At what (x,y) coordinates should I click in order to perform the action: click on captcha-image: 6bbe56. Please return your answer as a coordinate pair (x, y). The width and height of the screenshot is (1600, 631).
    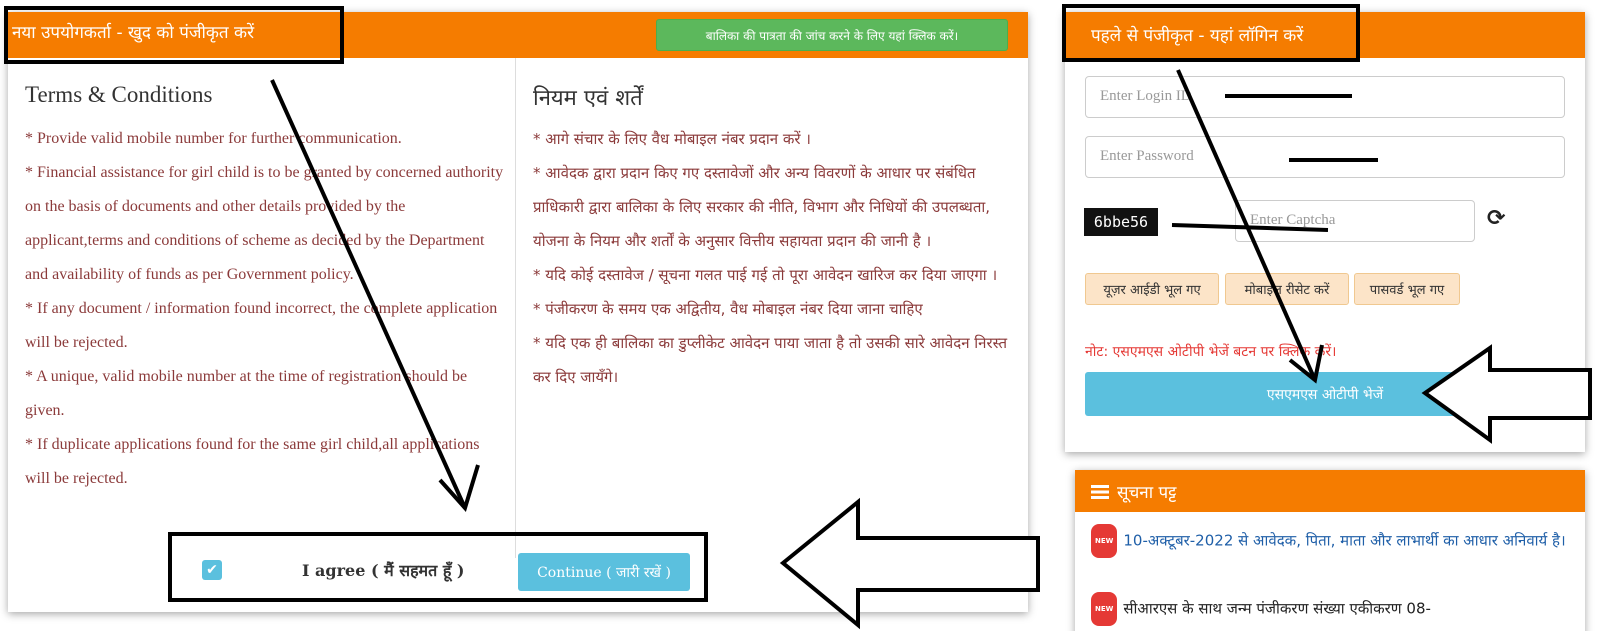
    Looking at the image, I should click on (1121, 222).